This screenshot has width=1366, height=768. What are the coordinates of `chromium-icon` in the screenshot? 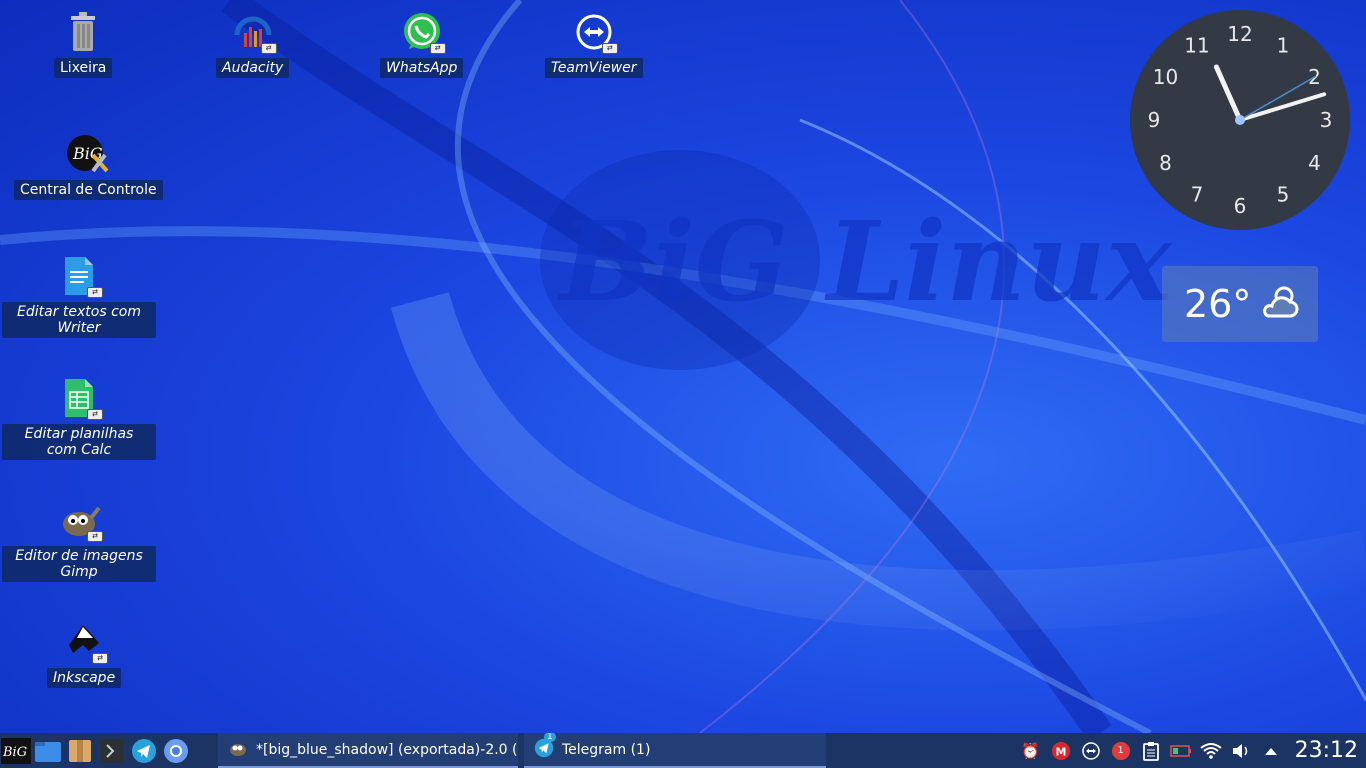 It's located at (176, 750).